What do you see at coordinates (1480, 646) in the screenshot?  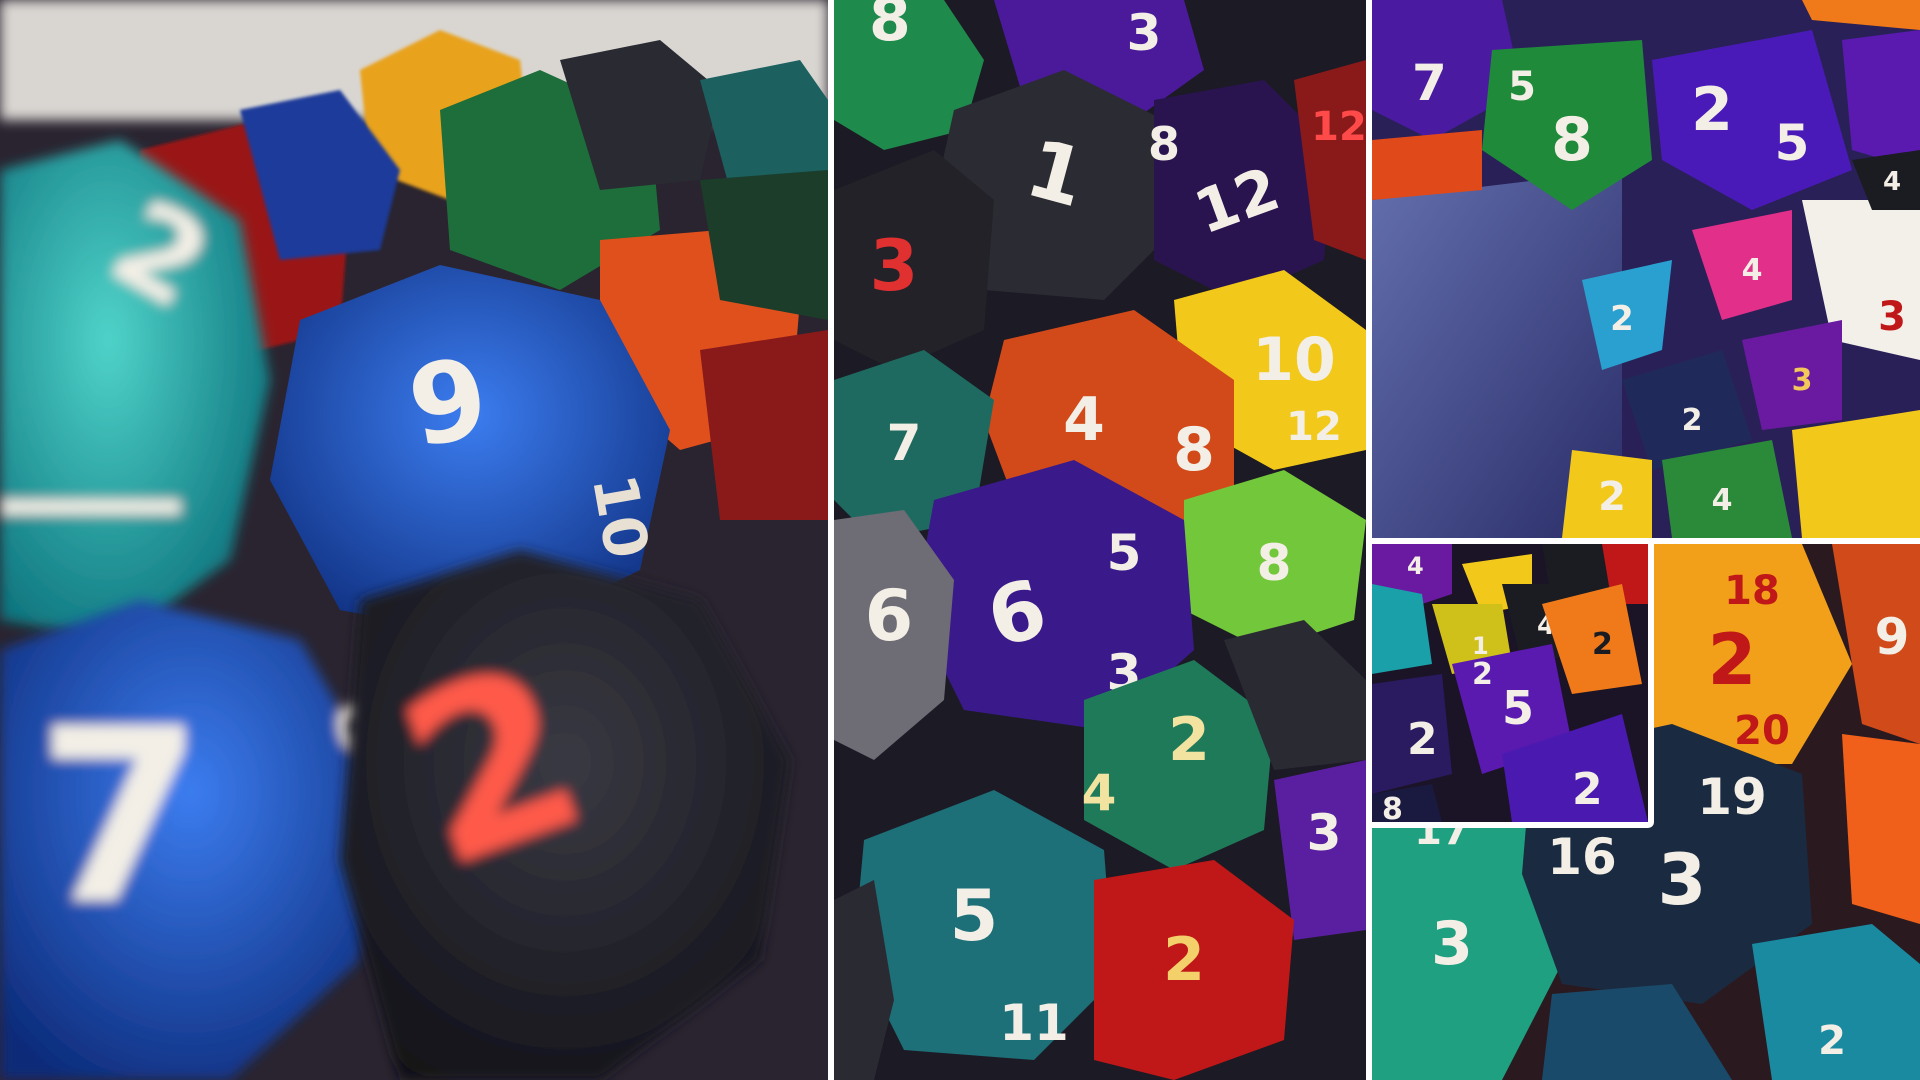 I see `svg-text: 1` at bounding box center [1480, 646].